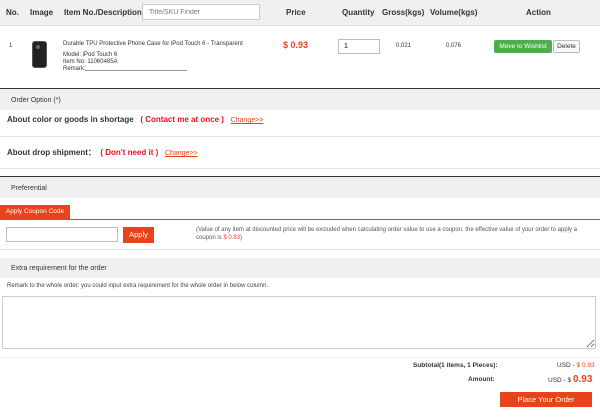  Describe the element at coordinates (523, 46) in the screenshot. I see `move-to-wishlist-button: Move to Wishlist` at that location.